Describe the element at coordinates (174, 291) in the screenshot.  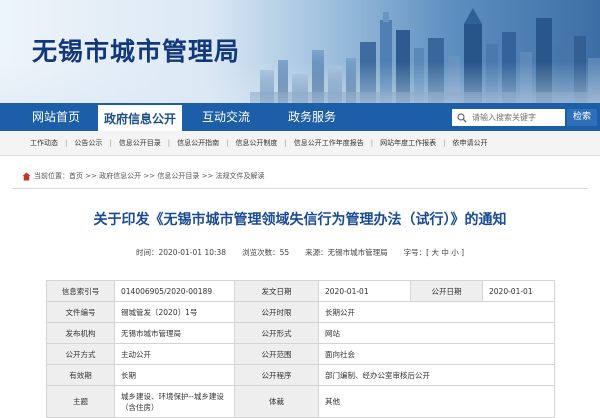
I see `table-value: 014006905/2020-00189` at that location.